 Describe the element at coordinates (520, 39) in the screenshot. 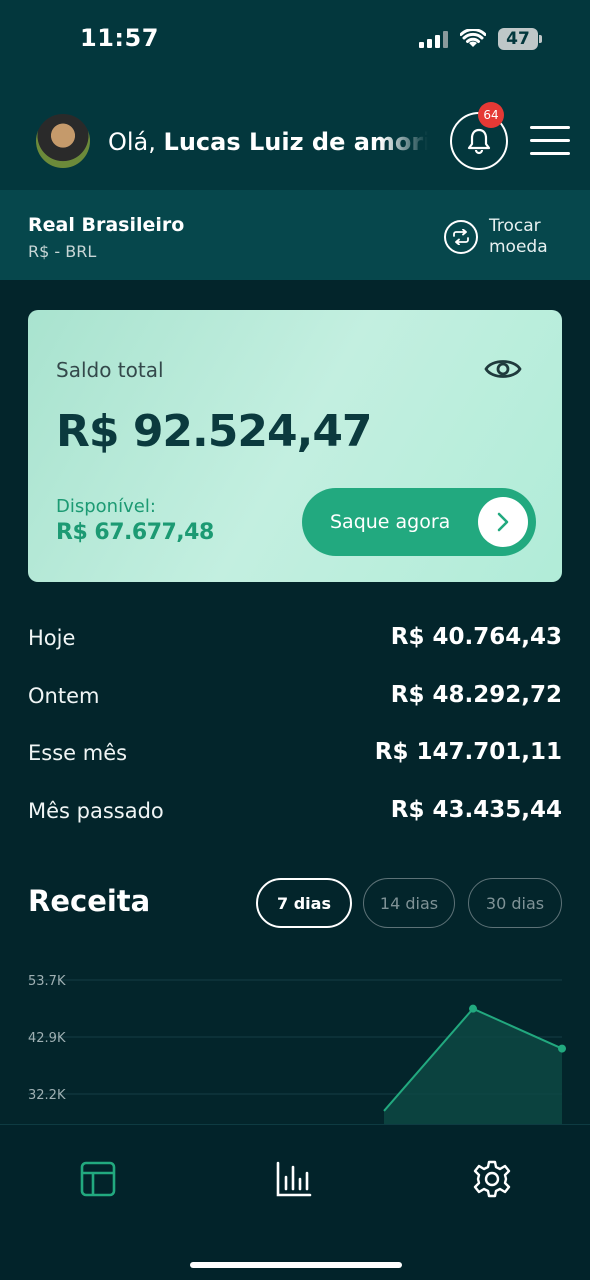

I see `battery-icon: 47` at that location.